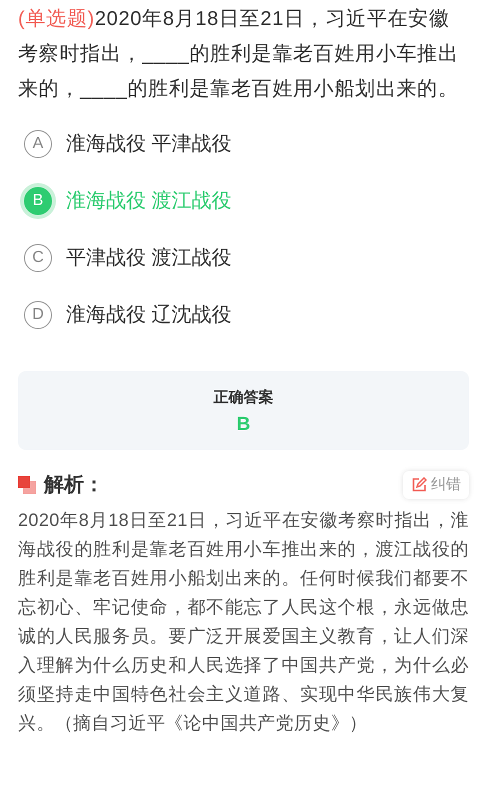  What do you see at coordinates (38, 258) in the screenshot?
I see `option-letter: C` at bounding box center [38, 258].